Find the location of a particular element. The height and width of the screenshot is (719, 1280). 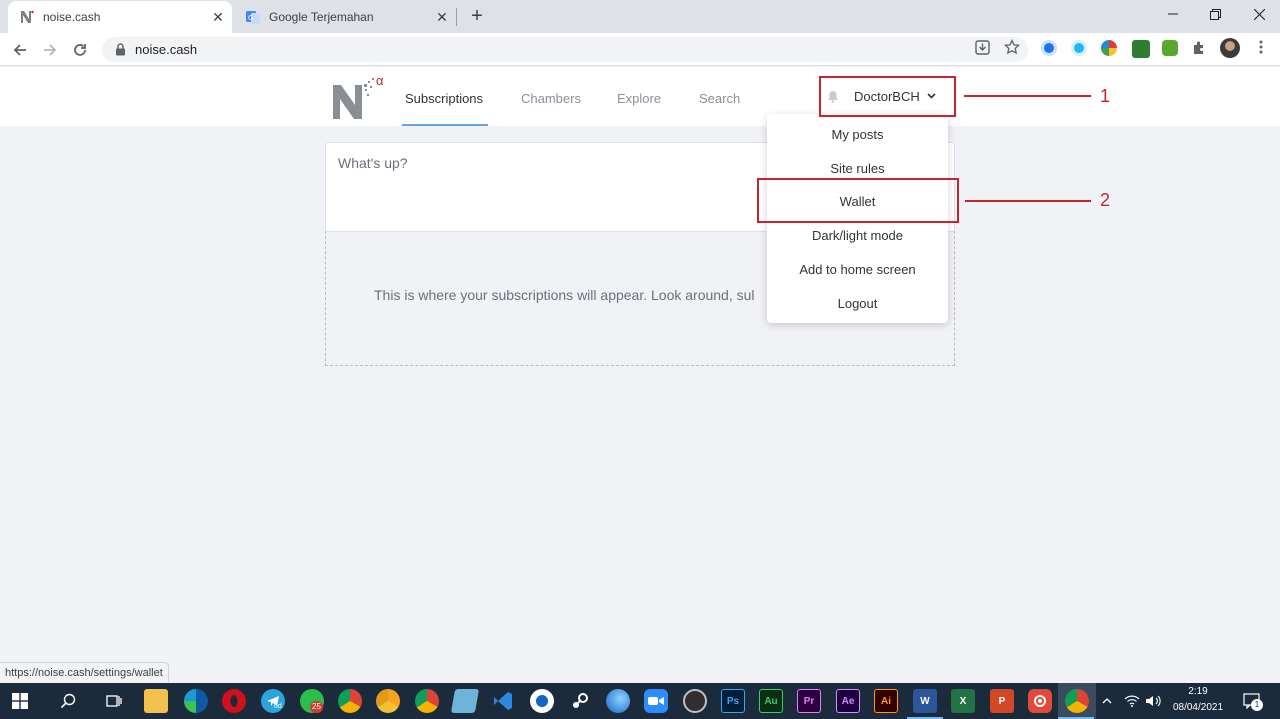

composer-placeholder: What's up? is located at coordinates (373, 163).